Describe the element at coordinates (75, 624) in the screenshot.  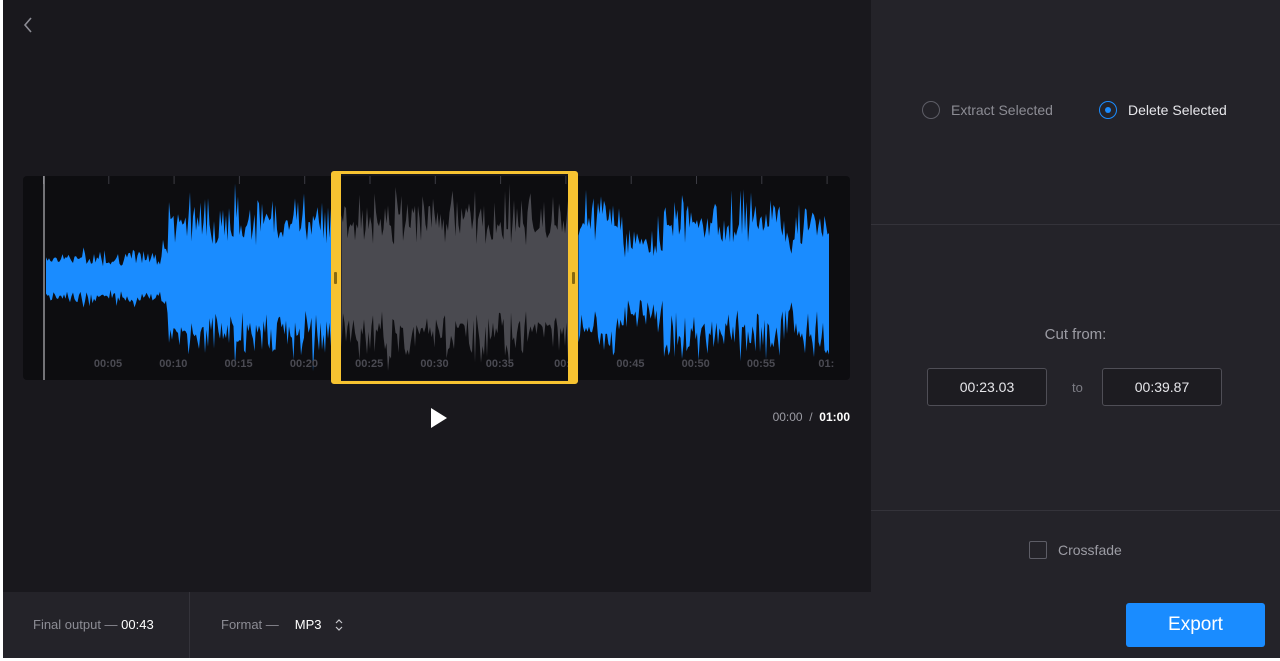
I see `final-output-label: Final output —` at that location.